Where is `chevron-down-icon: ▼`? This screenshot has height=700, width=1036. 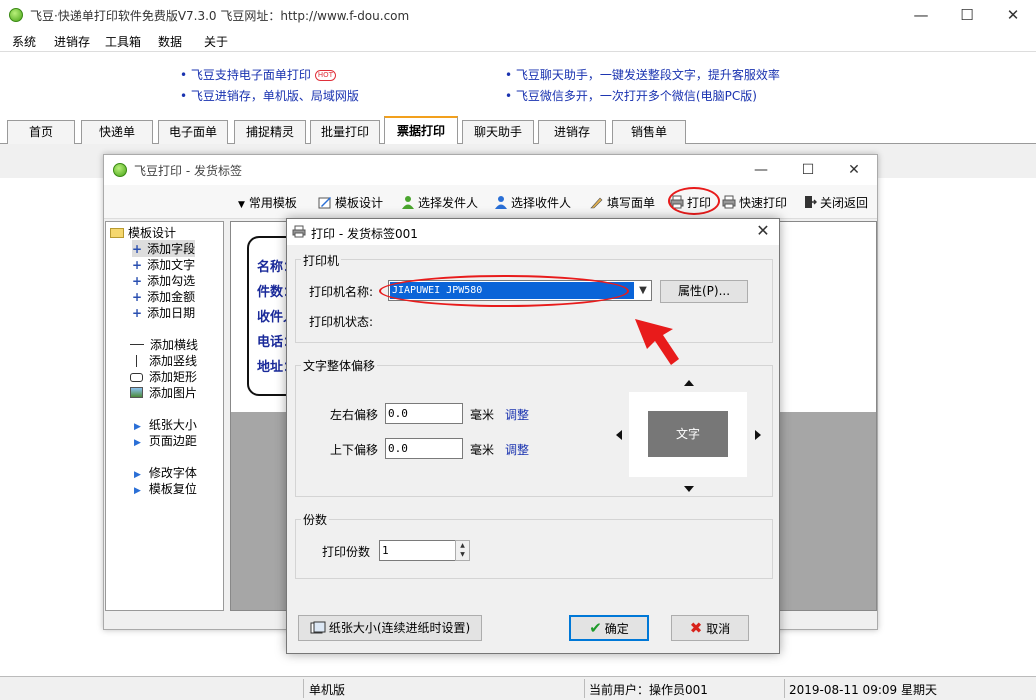
chevron-down-icon: ▼ is located at coordinates (643, 290).